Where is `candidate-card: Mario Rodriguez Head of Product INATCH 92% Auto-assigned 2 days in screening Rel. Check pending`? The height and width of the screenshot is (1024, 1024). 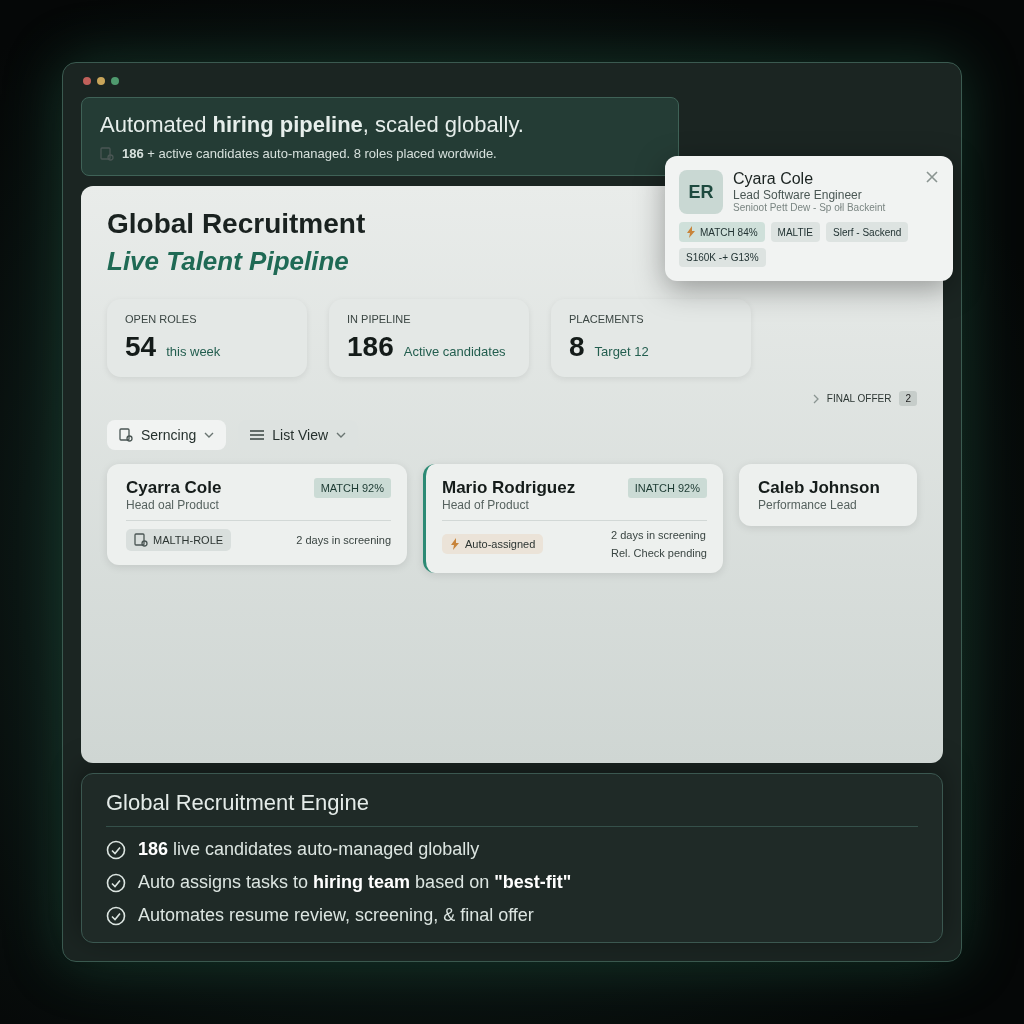
candidate-card: Mario Rodriguez Head of Product INATCH 92% Auto-assigned 2 days in screening Rel. Check pending is located at coordinates (573, 518).